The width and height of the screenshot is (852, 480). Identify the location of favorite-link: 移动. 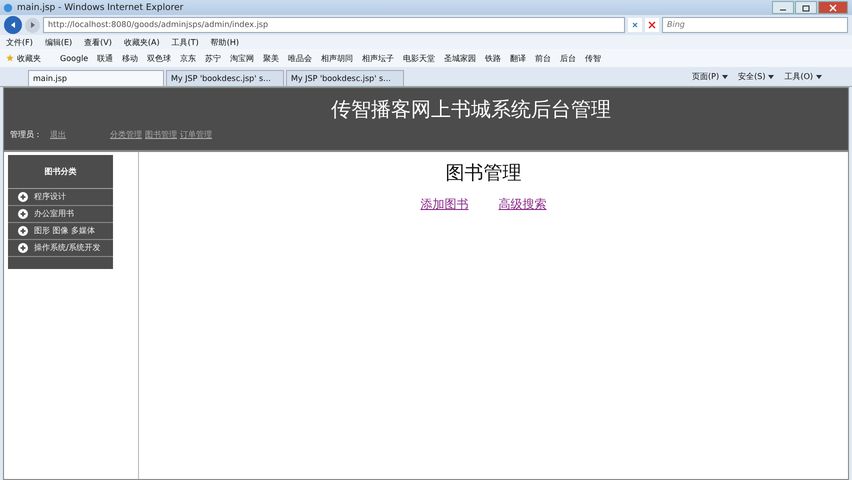
(130, 58).